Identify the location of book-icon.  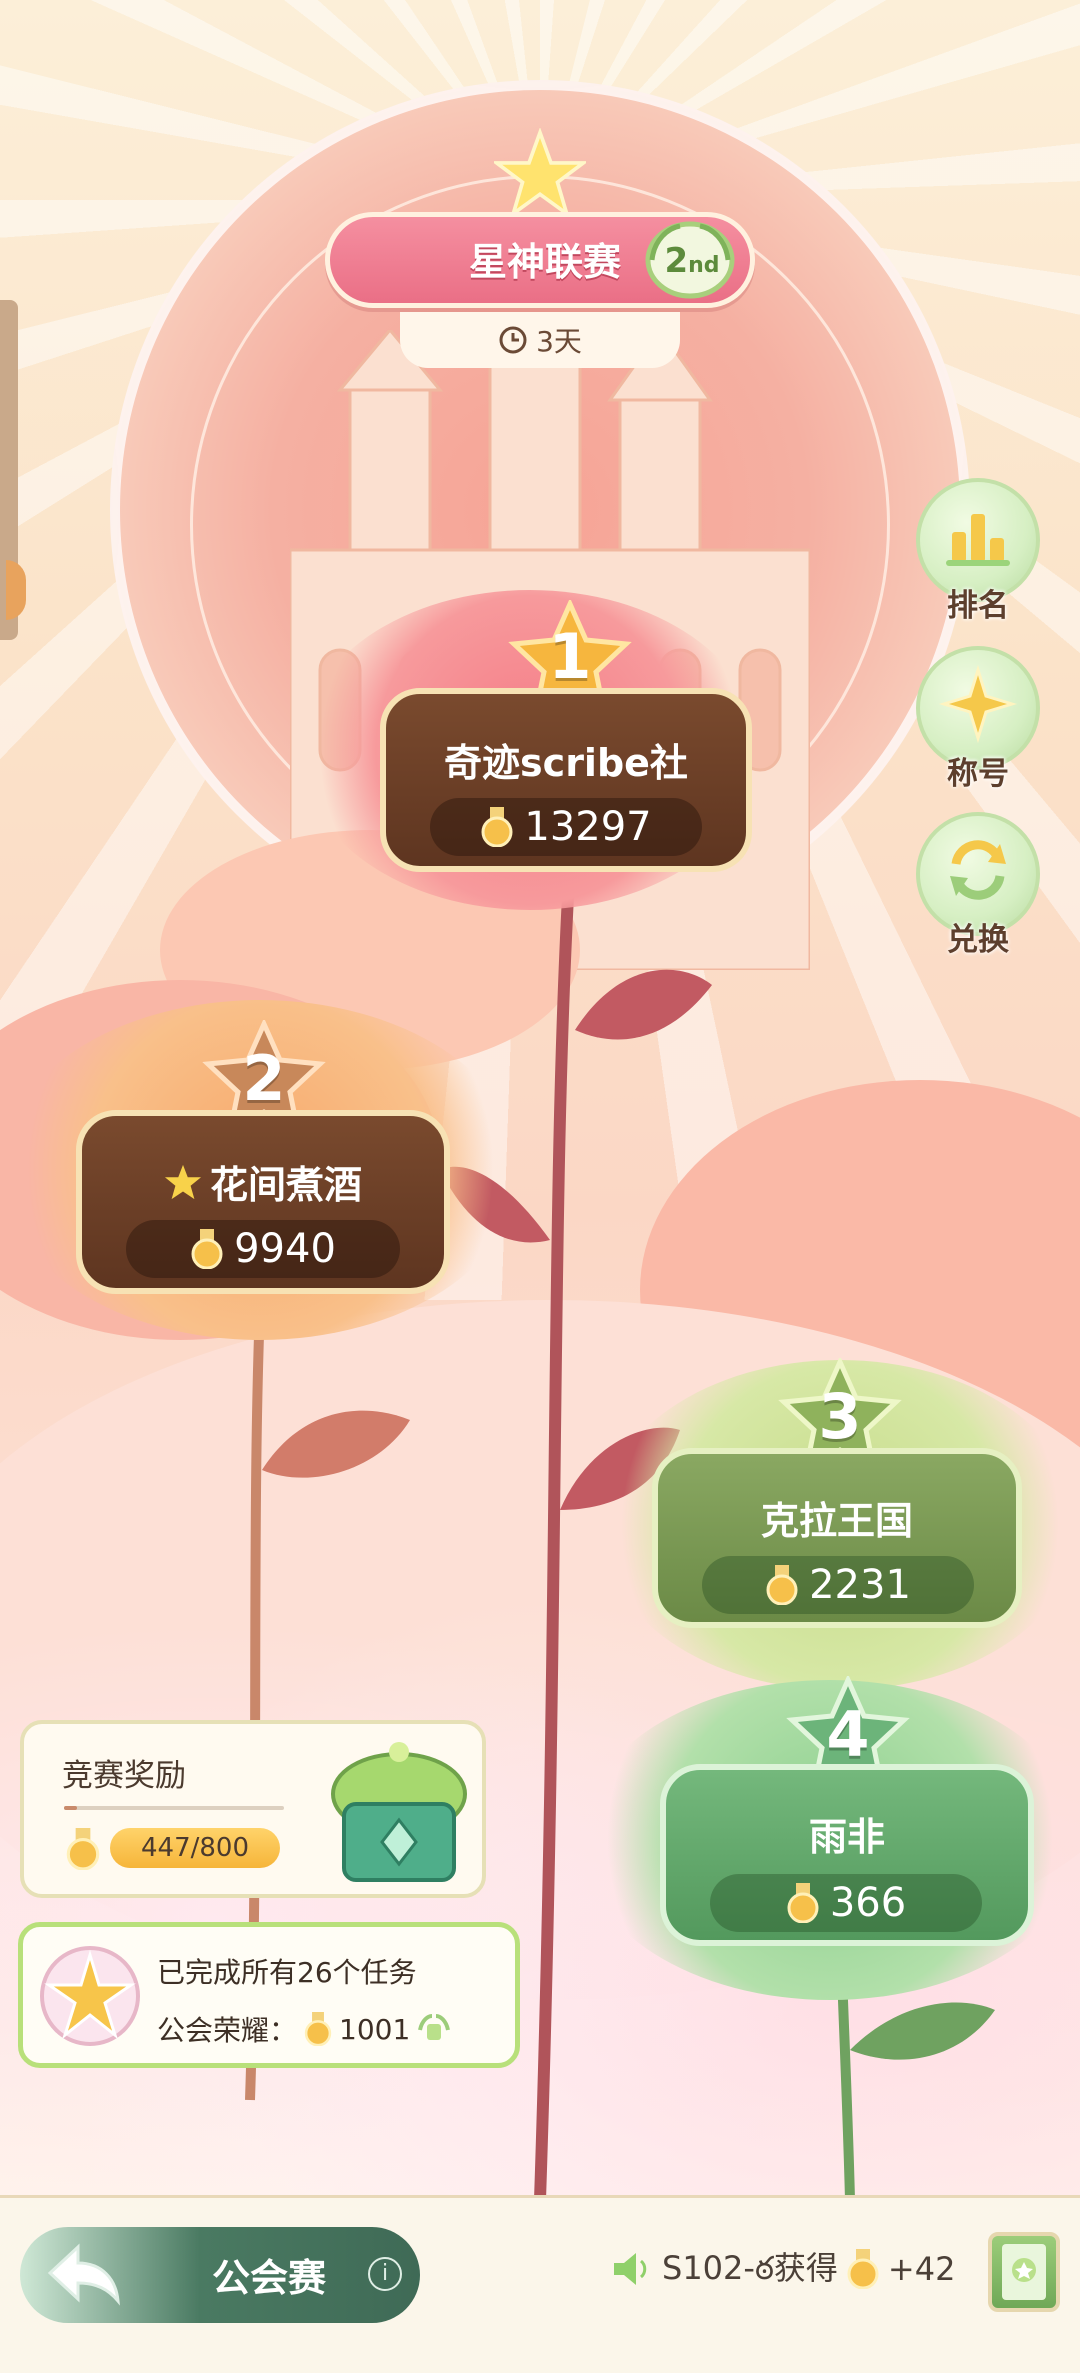
(1024, 2272).